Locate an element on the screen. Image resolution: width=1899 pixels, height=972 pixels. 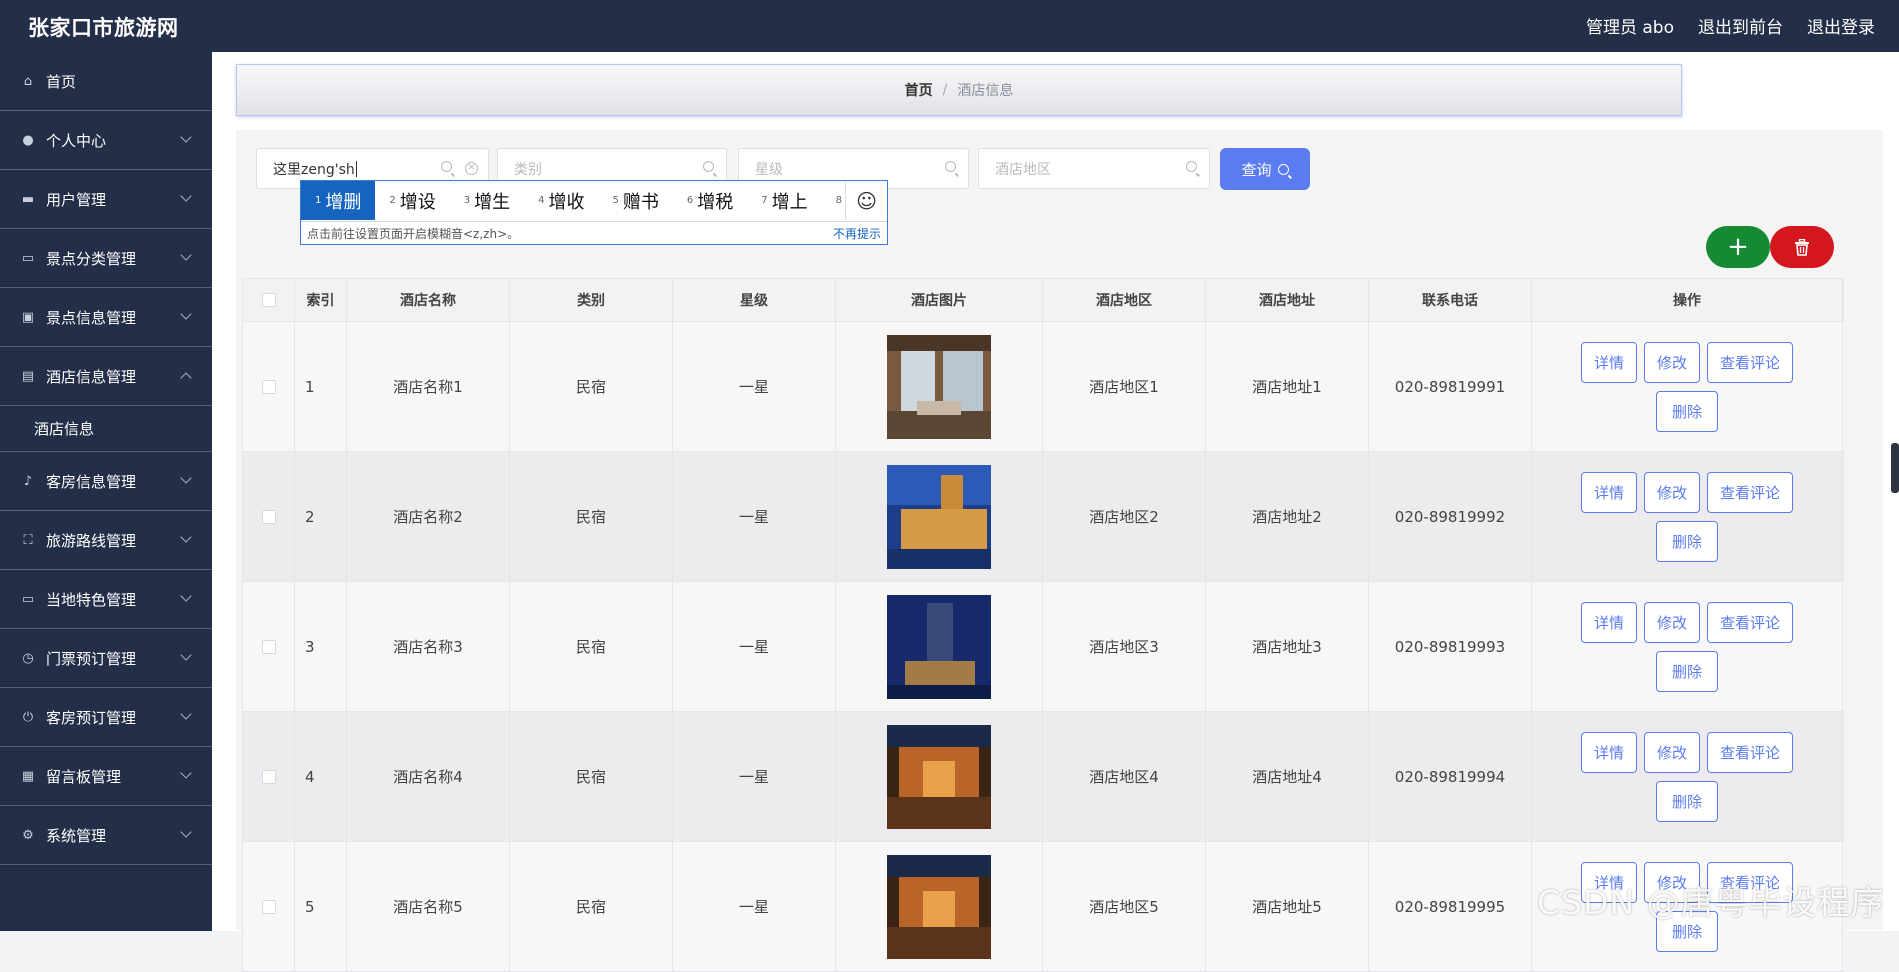
ime-dismiss-link: 不再提示 is located at coordinates (857, 233).